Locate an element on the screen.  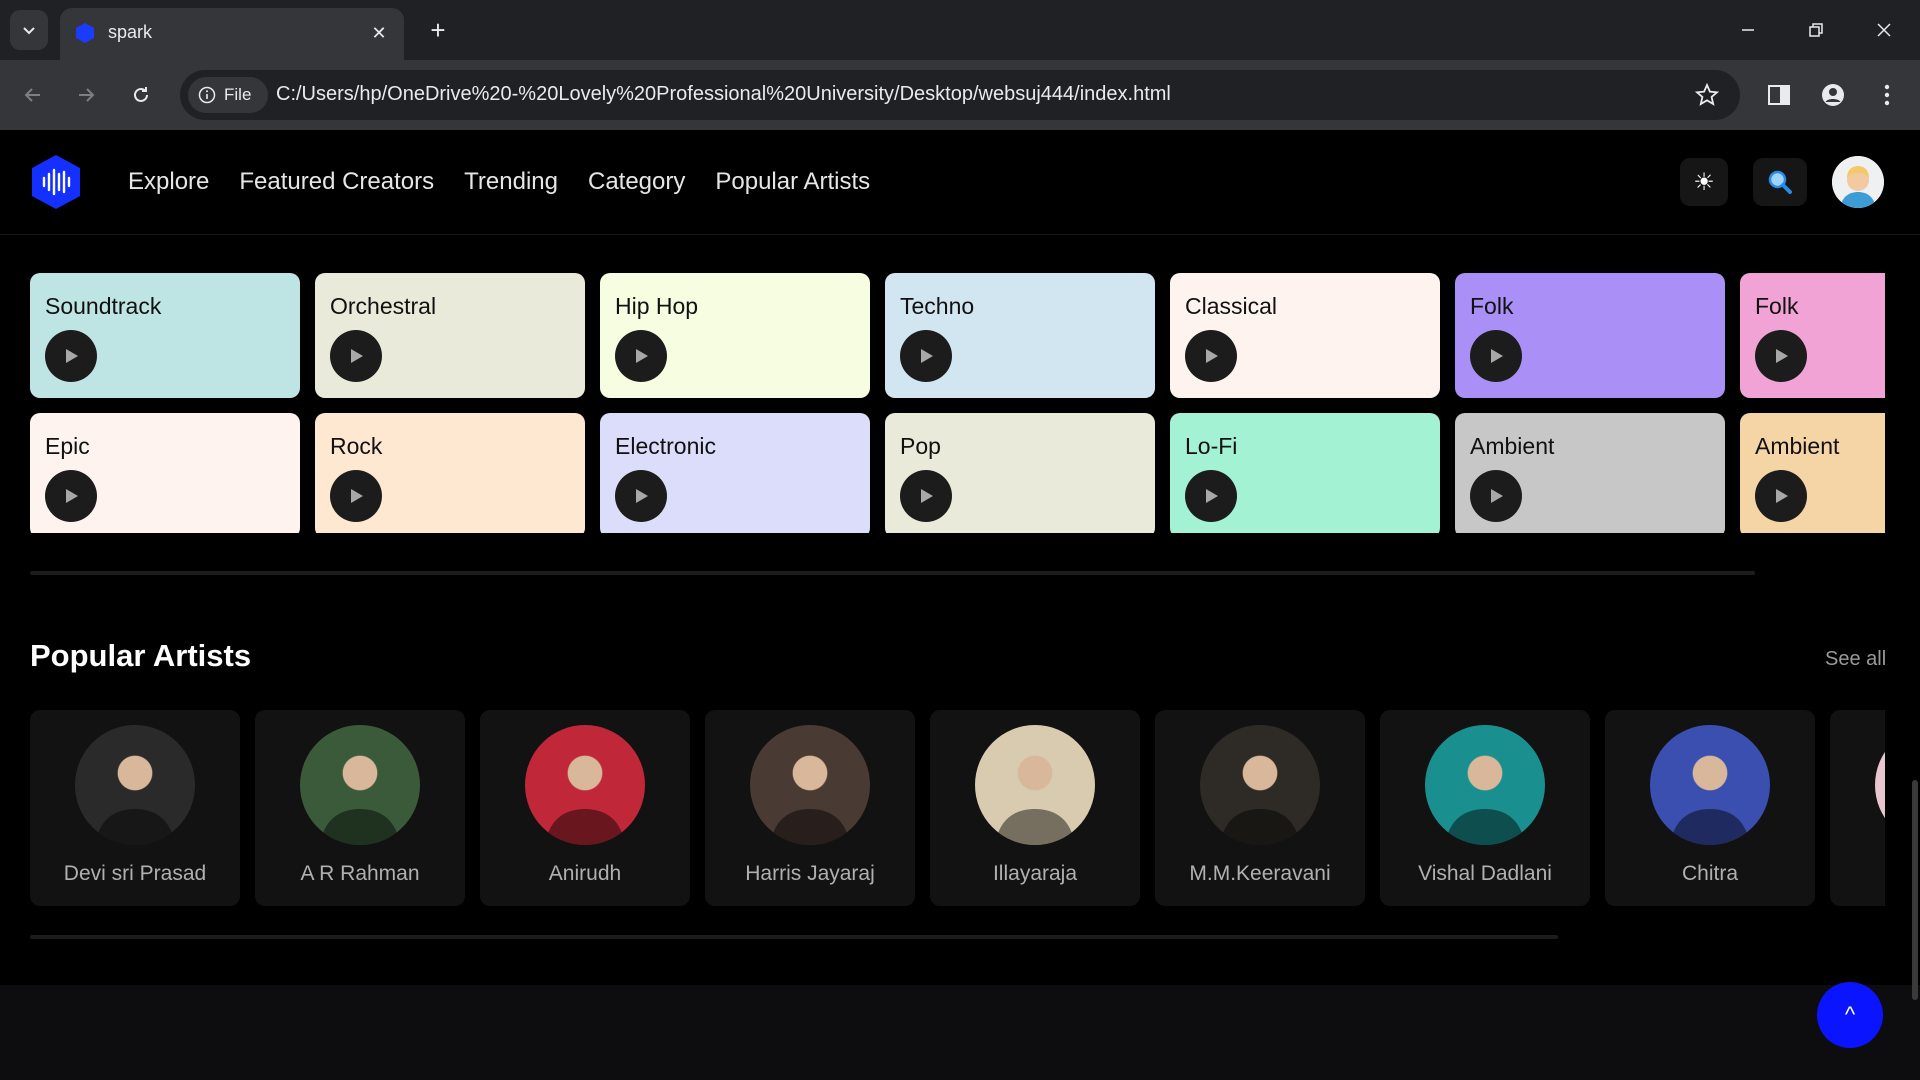
artist-card: Illayaraja is located at coordinates (1035, 808).